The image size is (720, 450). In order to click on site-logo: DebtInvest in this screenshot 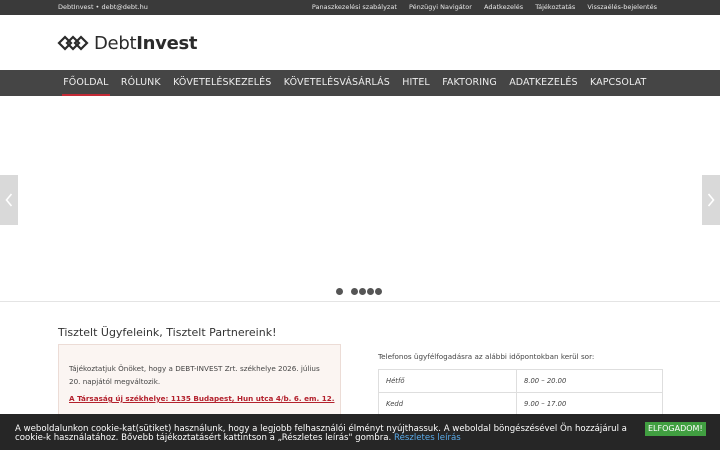, I will do `click(127, 43)`.